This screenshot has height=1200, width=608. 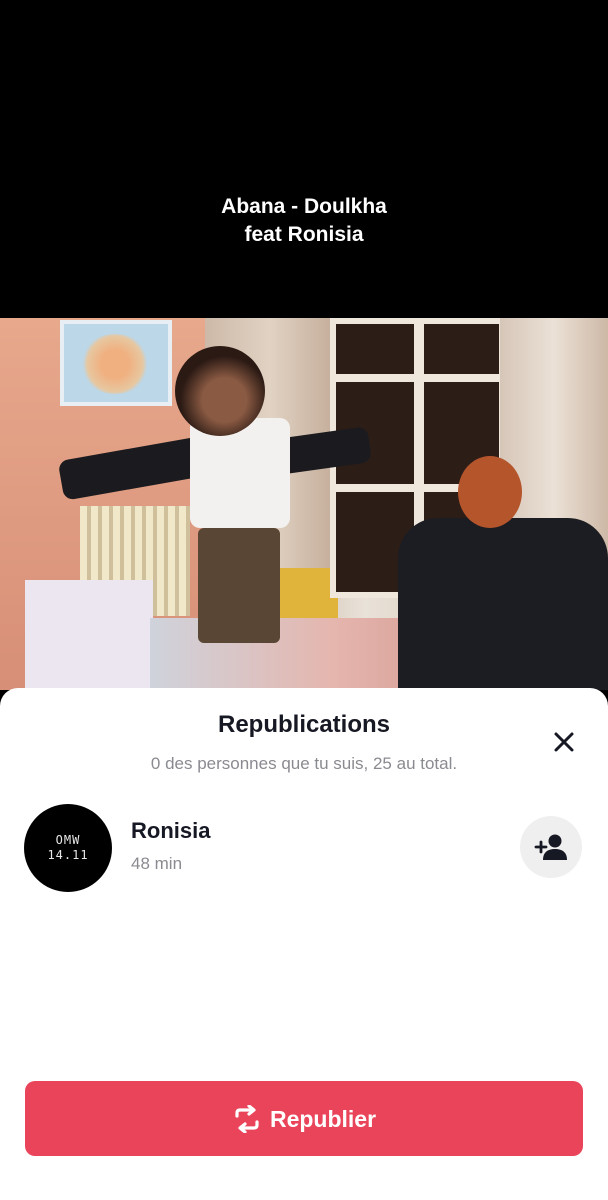 I want to click on video-person-head, so click(x=220, y=391).